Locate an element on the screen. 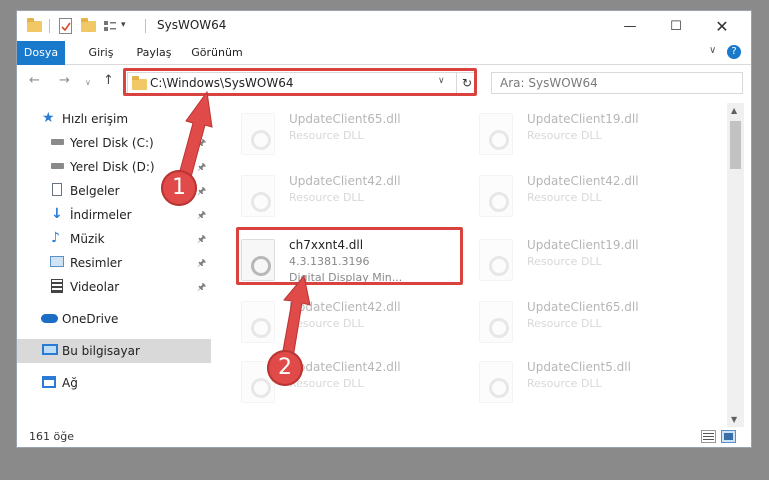 The image size is (769, 480). divider is located at coordinates (145, 26).